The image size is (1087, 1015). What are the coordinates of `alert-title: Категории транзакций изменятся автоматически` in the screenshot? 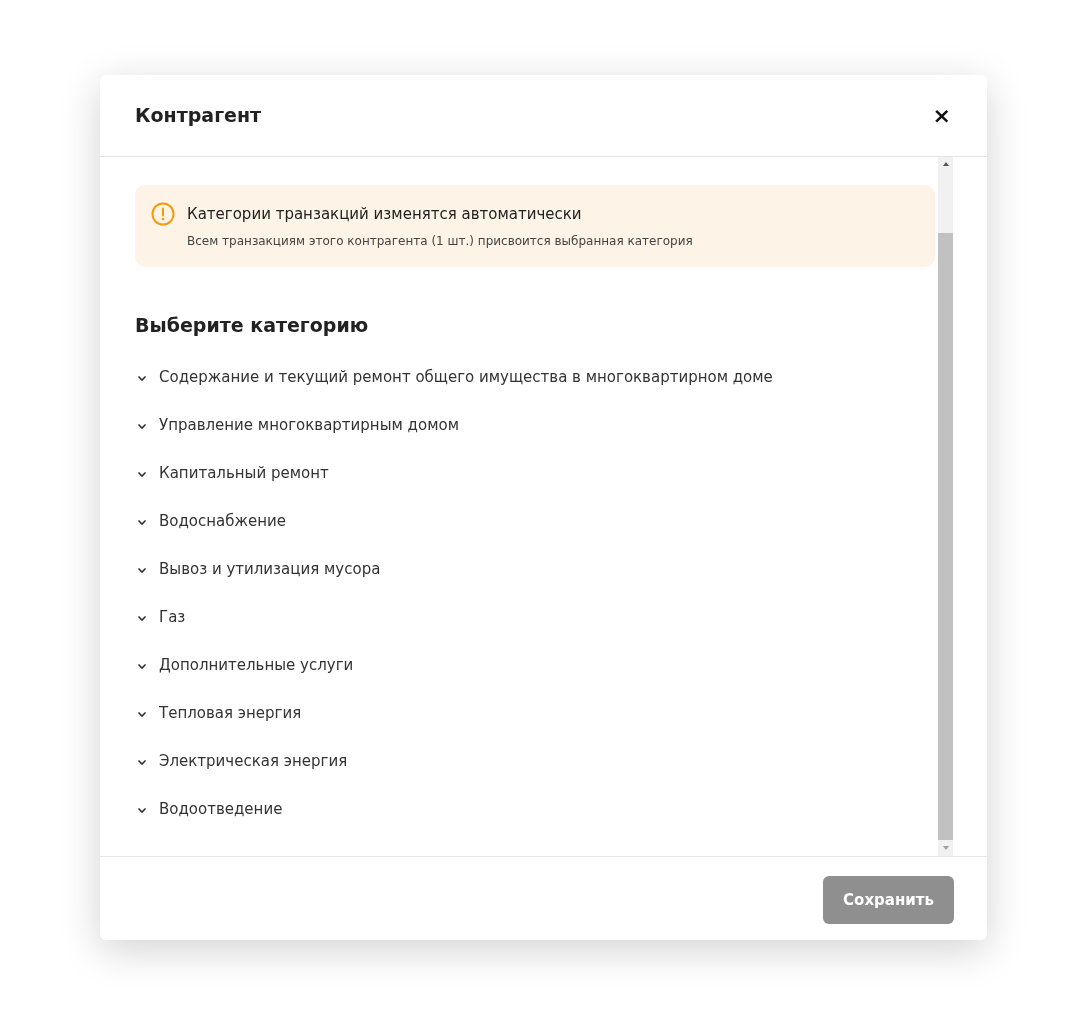 It's located at (385, 214).